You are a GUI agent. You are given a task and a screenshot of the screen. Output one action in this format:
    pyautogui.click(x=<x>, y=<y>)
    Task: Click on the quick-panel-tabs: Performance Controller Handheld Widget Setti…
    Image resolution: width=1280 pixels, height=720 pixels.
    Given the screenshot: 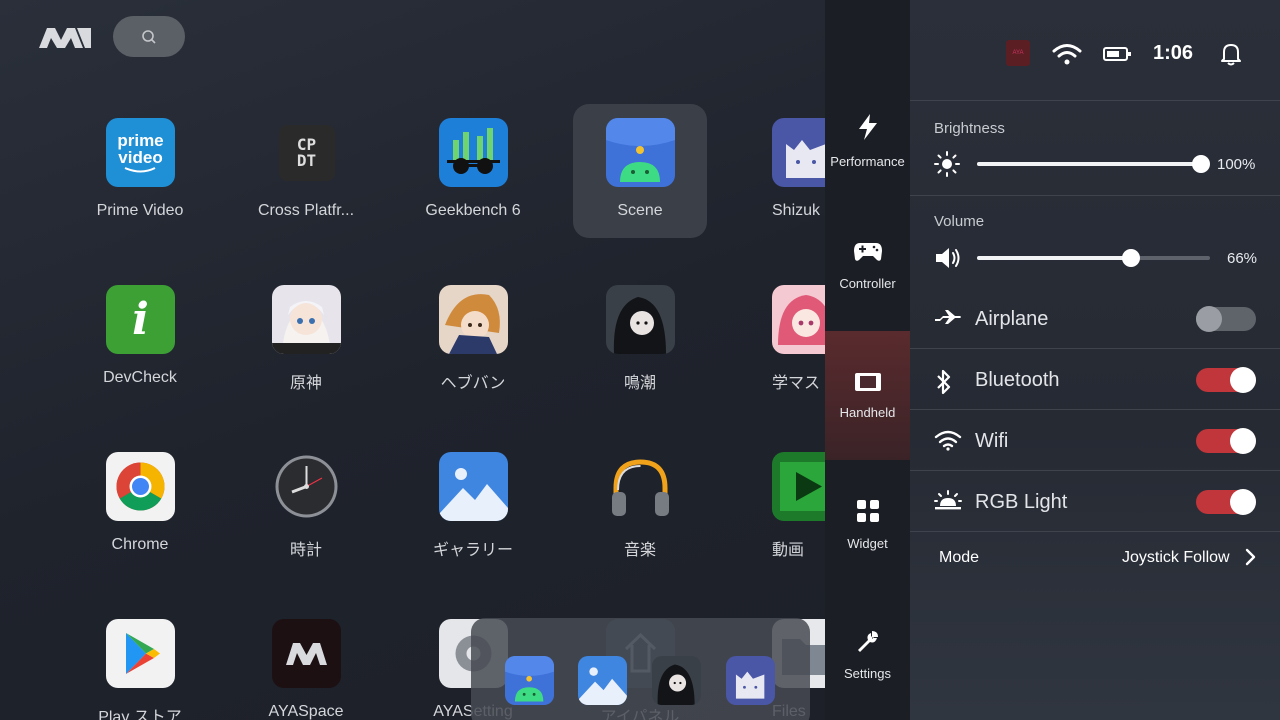 What is the action you would take?
    pyautogui.click(x=867, y=360)
    